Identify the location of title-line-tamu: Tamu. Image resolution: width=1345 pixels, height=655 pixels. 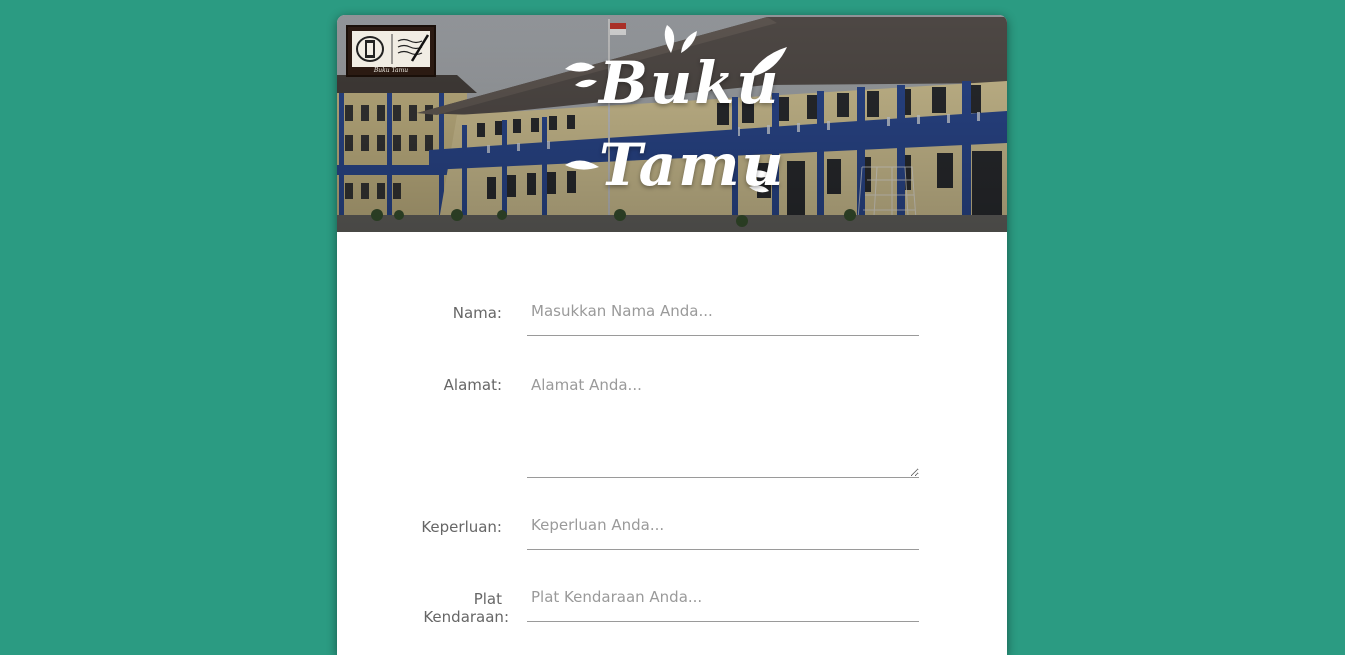
(692, 165).